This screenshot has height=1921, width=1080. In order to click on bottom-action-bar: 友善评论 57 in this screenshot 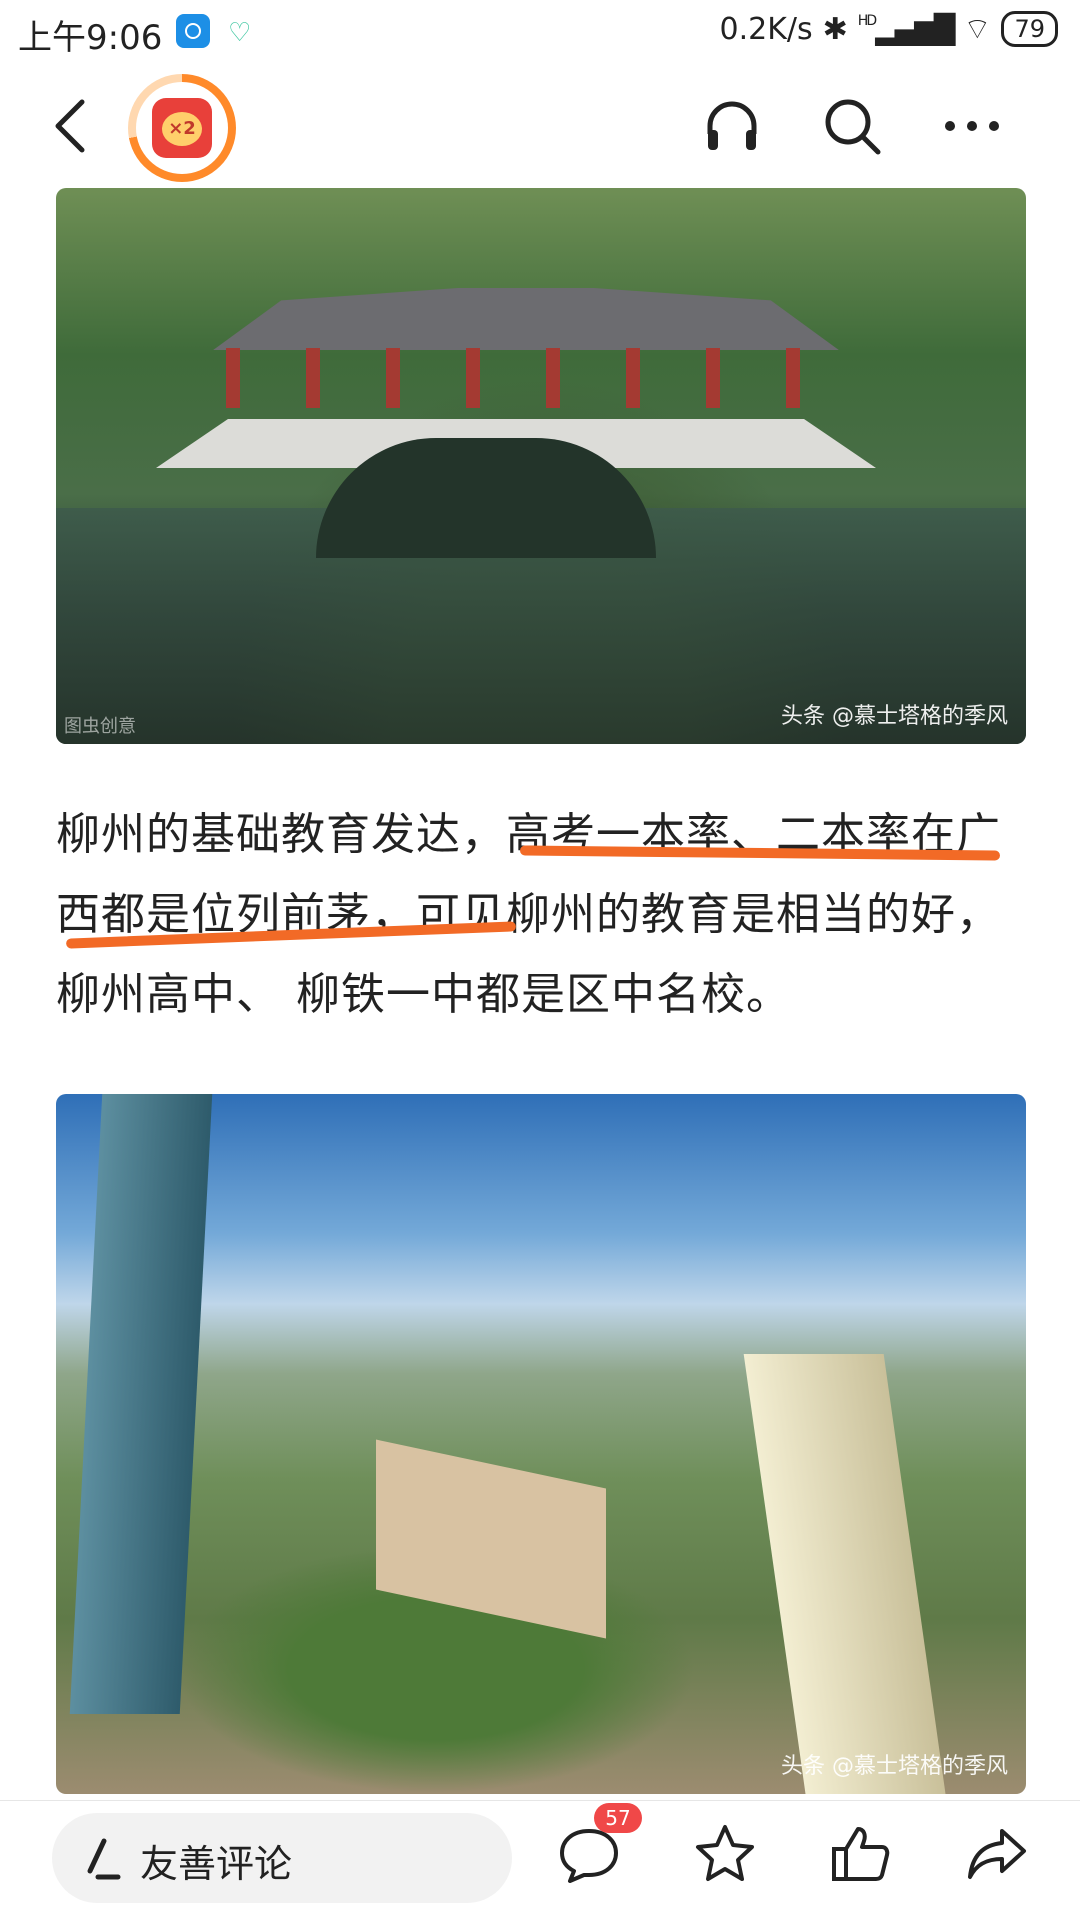, I will do `click(540, 1860)`.